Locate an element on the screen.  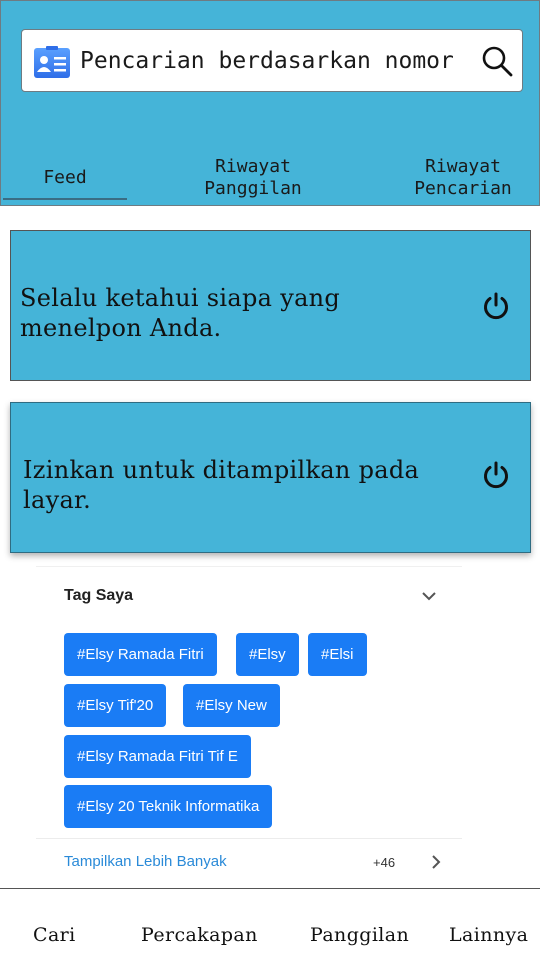
tab-riwayat-panggilan: Riwayat Panggilan is located at coordinates (253, 178).